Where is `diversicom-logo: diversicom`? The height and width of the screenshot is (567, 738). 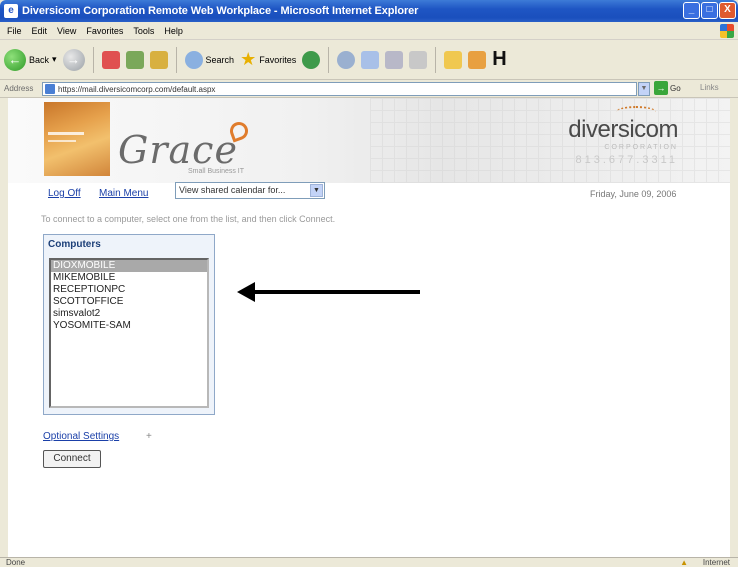 diversicom-logo: diversicom is located at coordinates (623, 129).